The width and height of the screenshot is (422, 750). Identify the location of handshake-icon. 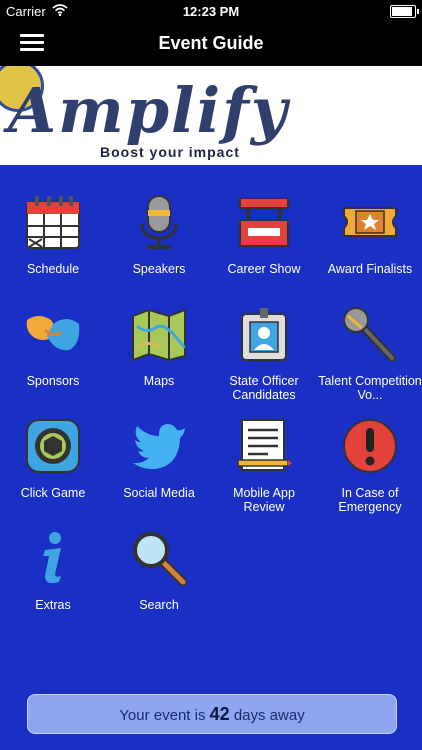
(53, 333).